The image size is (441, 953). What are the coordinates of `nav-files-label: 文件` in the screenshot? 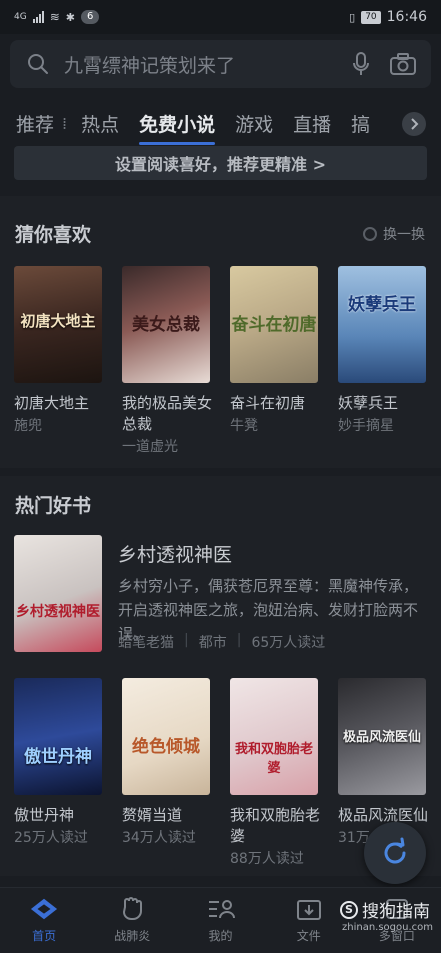 It's located at (308, 936).